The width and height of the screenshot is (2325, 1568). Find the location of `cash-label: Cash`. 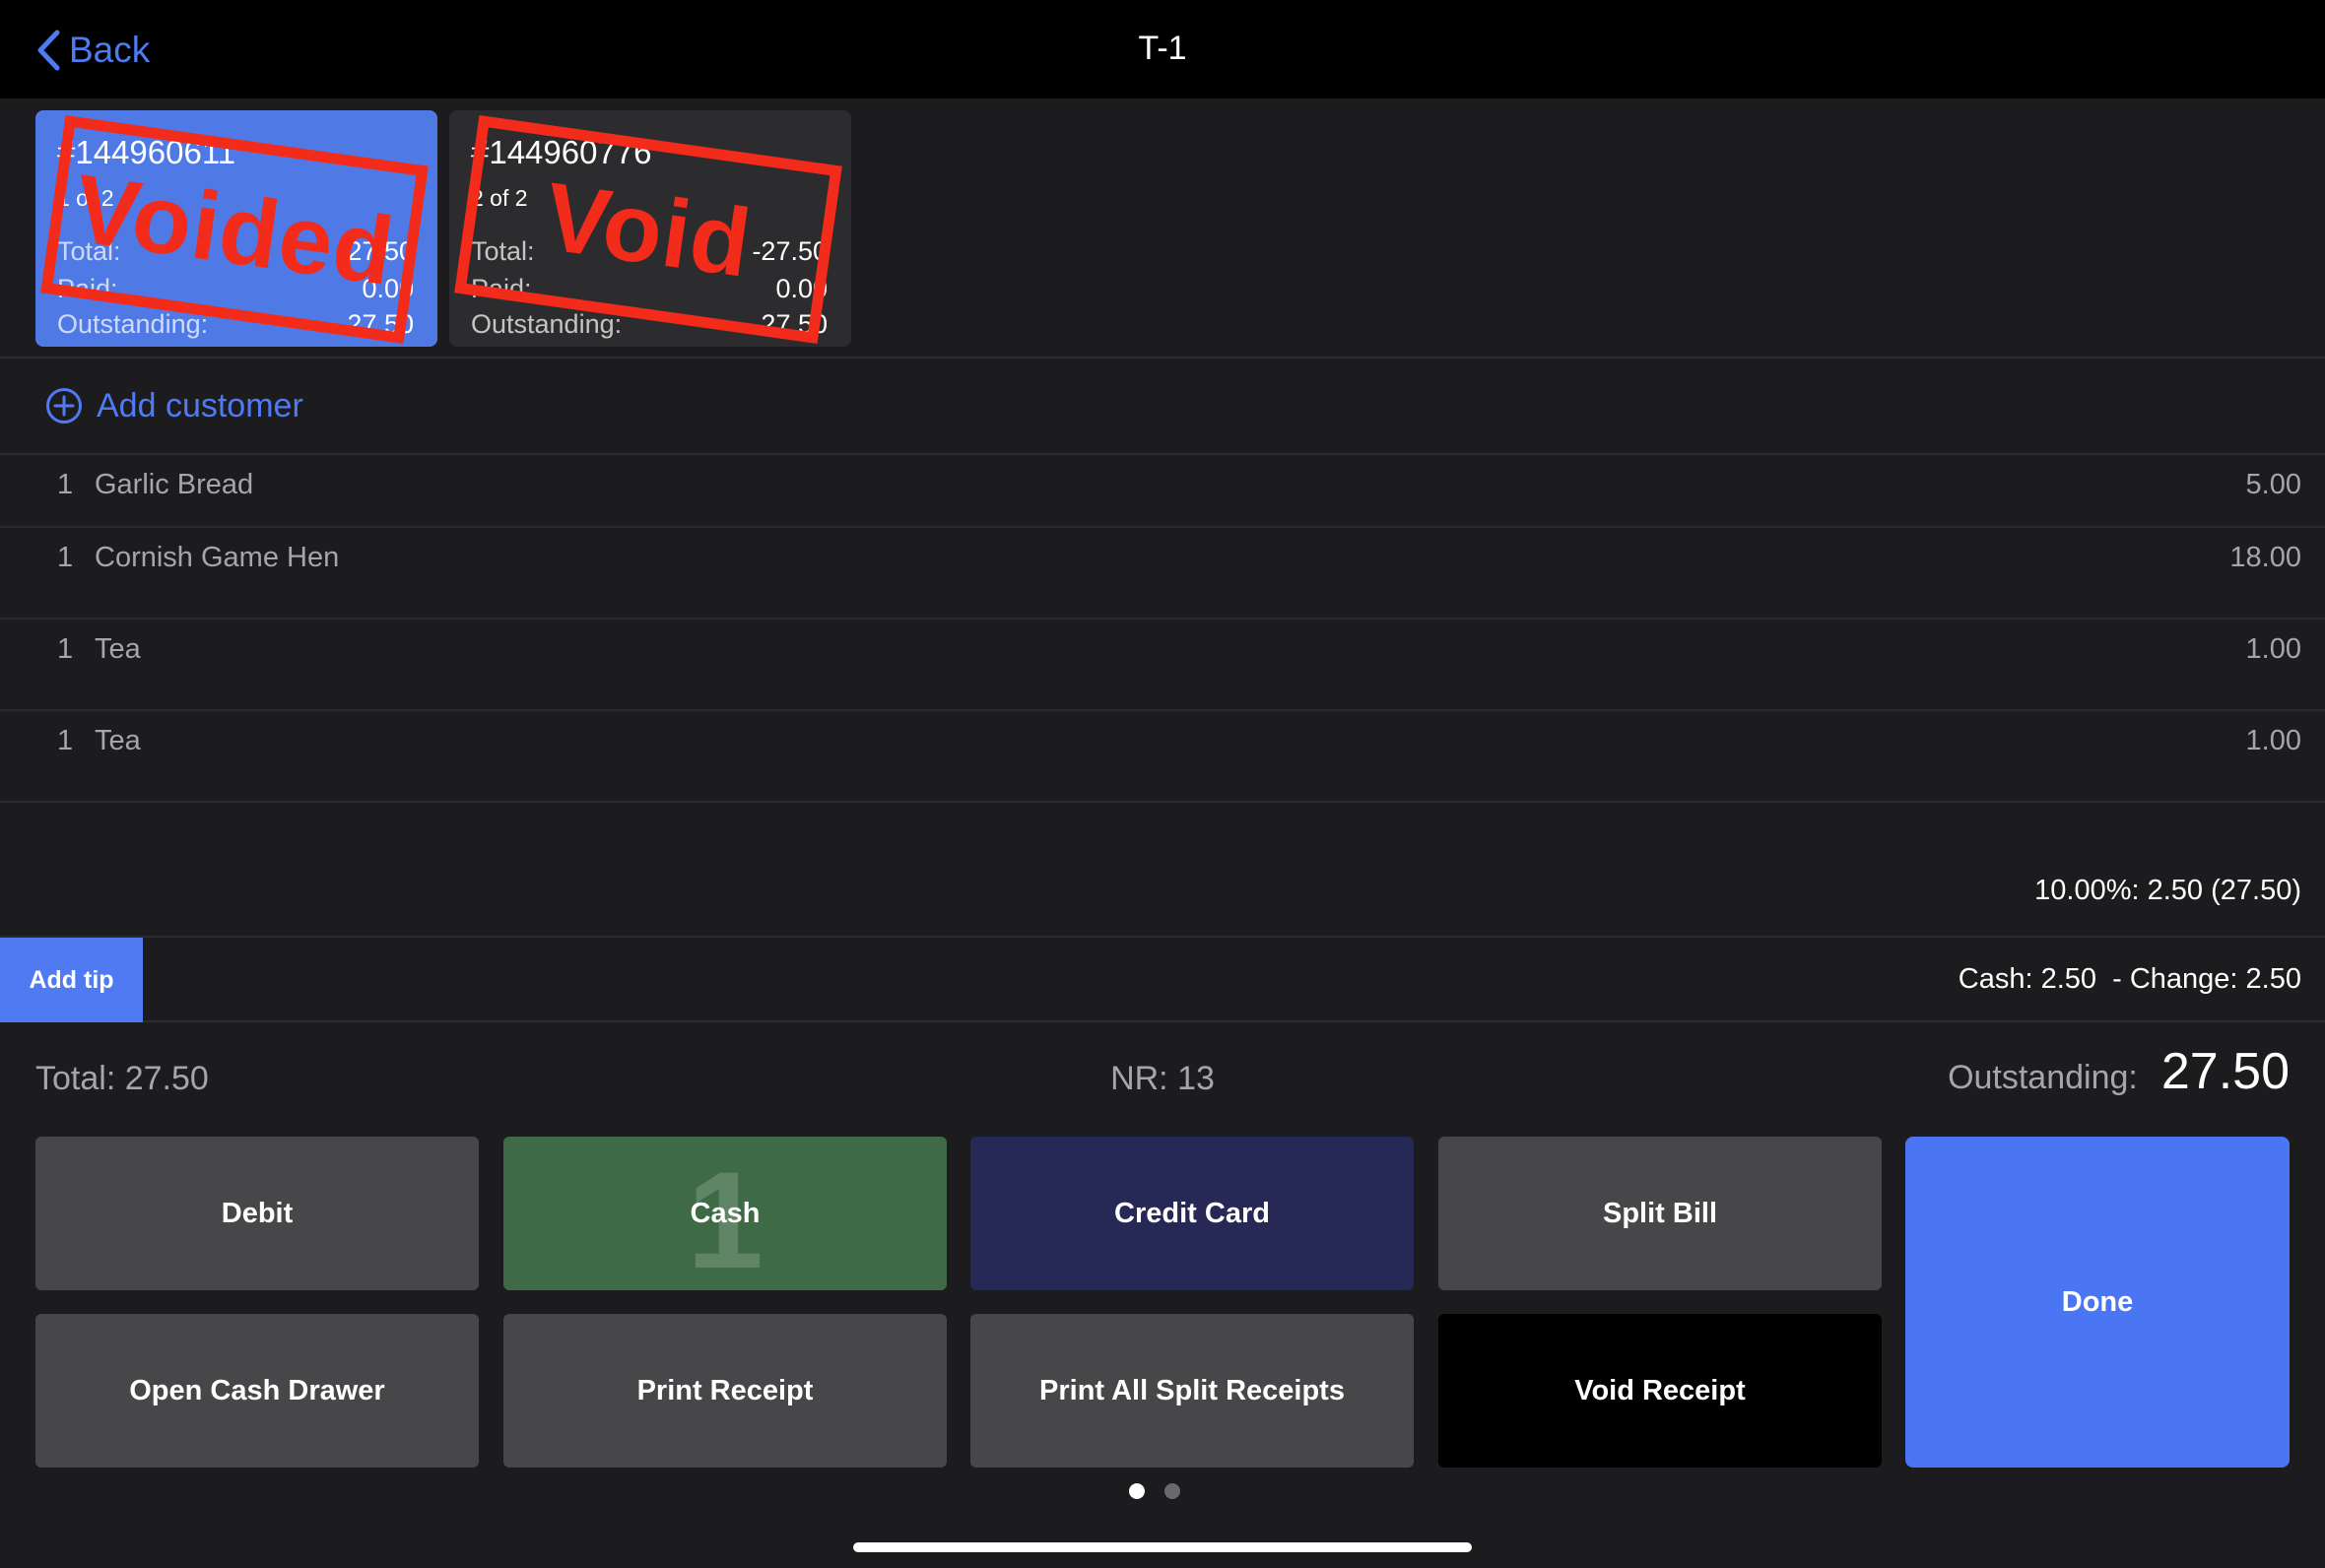

cash-label: Cash is located at coordinates (726, 1213).